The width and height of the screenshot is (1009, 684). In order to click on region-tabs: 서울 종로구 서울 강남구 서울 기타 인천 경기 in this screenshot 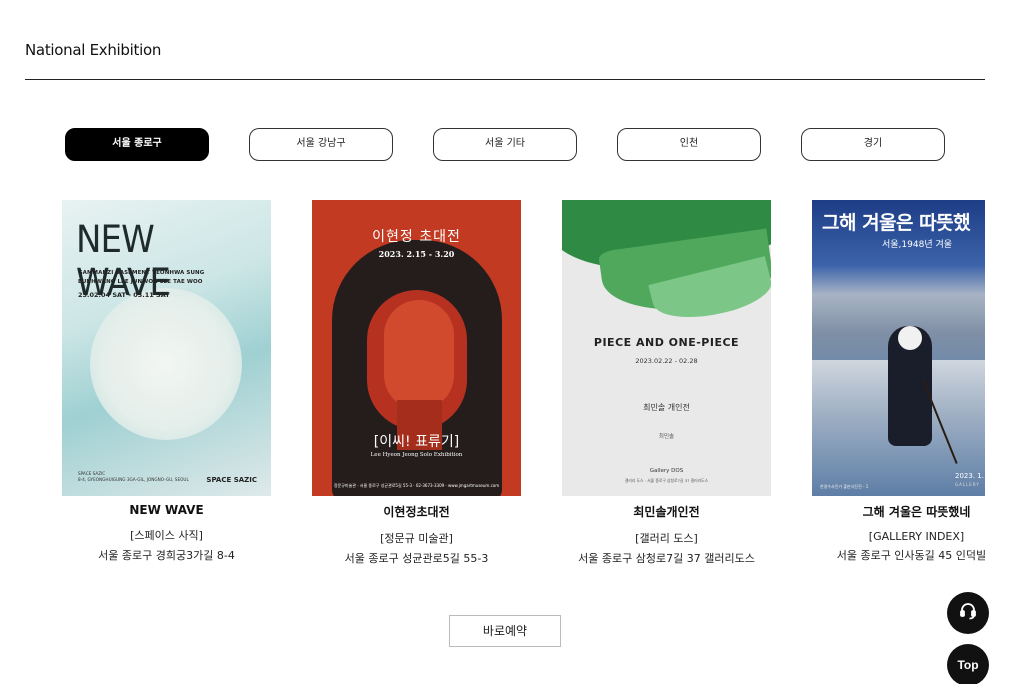, I will do `click(505, 144)`.